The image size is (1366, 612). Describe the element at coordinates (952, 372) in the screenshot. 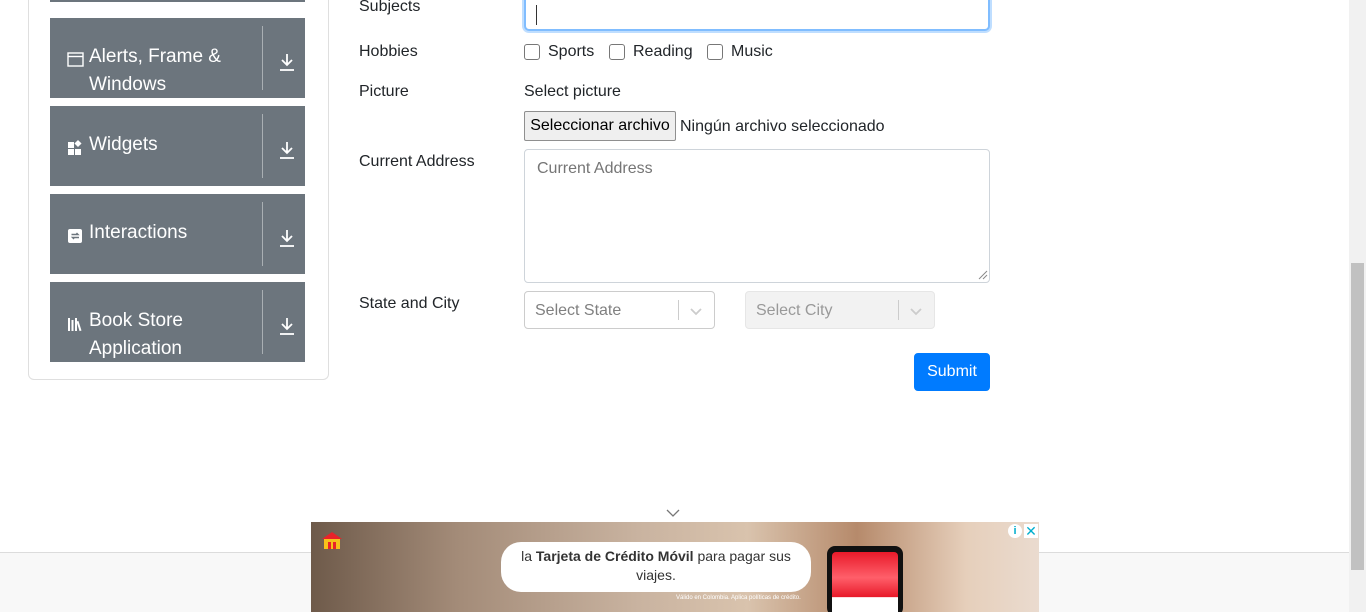

I see `submit-button: Submit` at that location.